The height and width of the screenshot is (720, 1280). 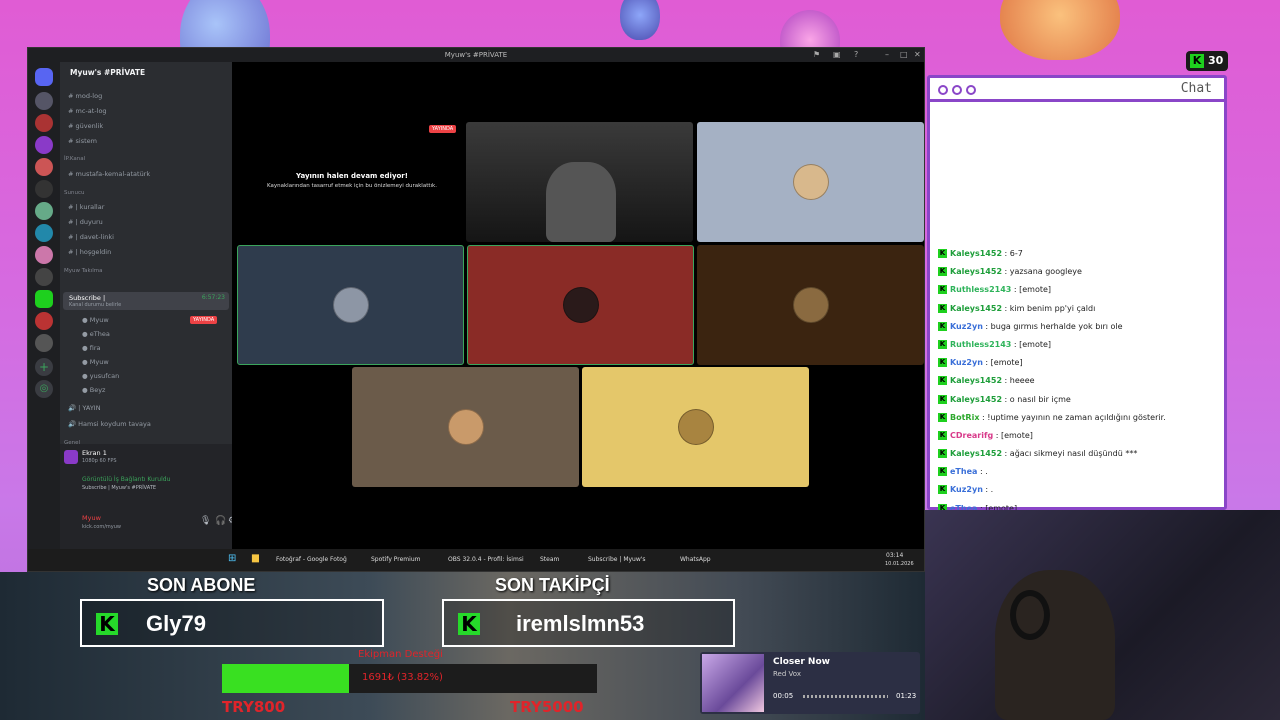 What do you see at coordinates (146, 301) in the screenshot?
I see `active-voice-channel: Subscribe | Kanal durumu belirle 6:57:23` at bounding box center [146, 301].